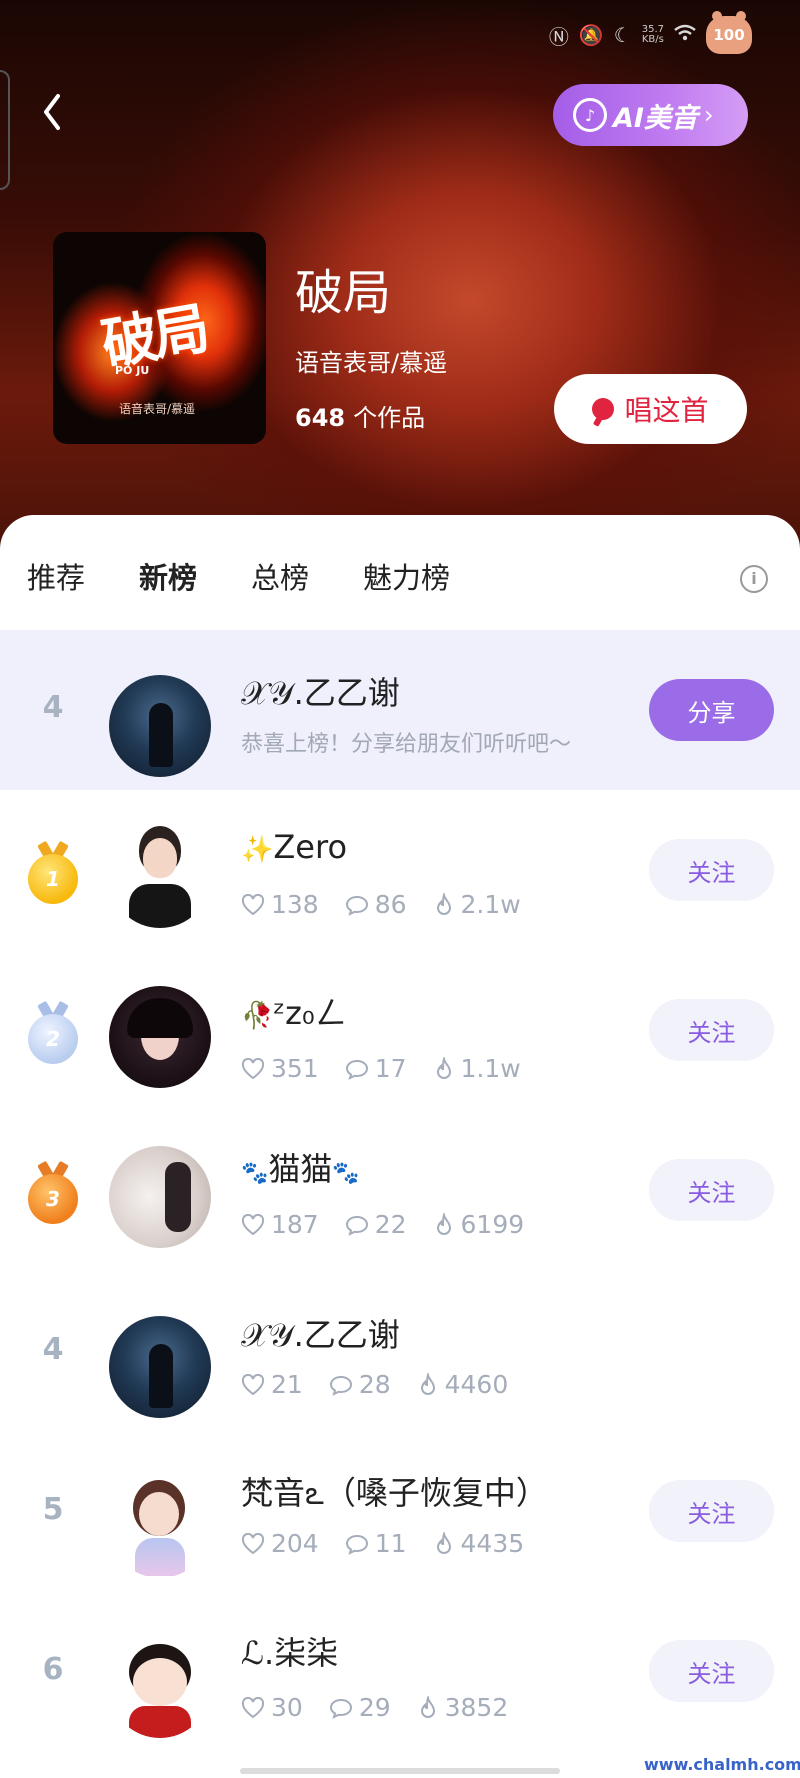 This screenshot has width=800, height=1778. Describe the element at coordinates (280, 576) in the screenshot. I see `tab-total: 总榜` at that location.